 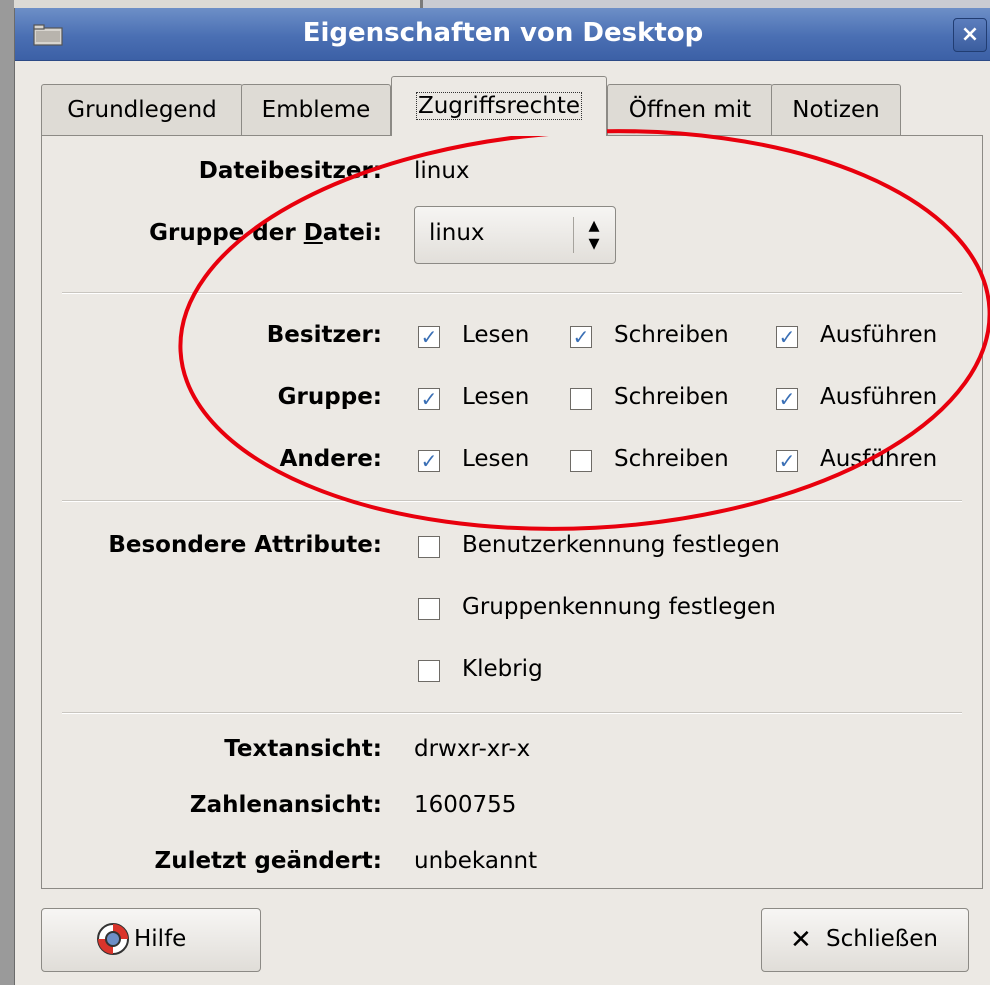 What do you see at coordinates (285, 805) in the screenshot?
I see `numeric-view-label: Zahlenansicht:` at bounding box center [285, 805].